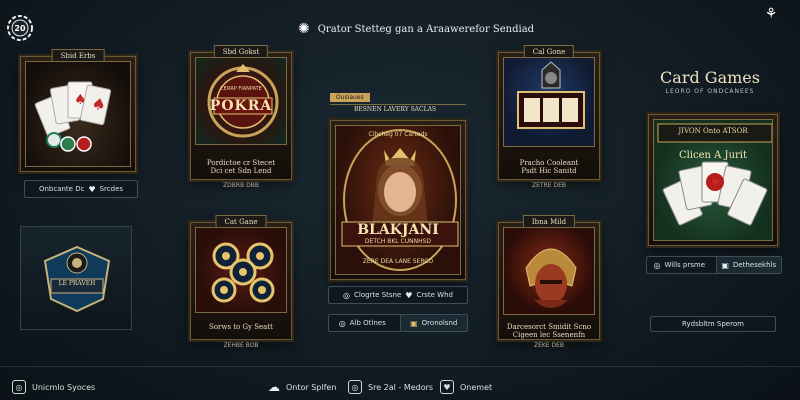  I want to click on card-sbid-actions: Onbcante Dc ♥ Srcdes, so click(81, 189).